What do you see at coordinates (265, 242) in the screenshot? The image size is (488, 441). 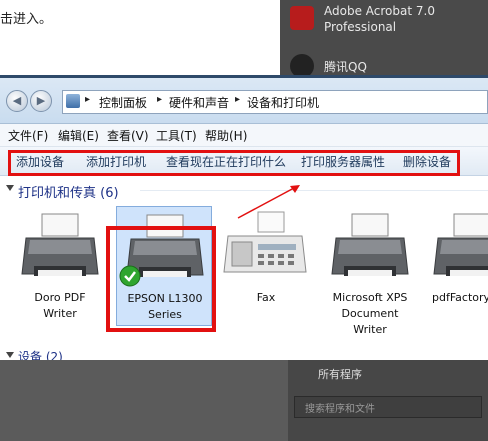 I see `fax-icon` at bounding box center [265, 242].